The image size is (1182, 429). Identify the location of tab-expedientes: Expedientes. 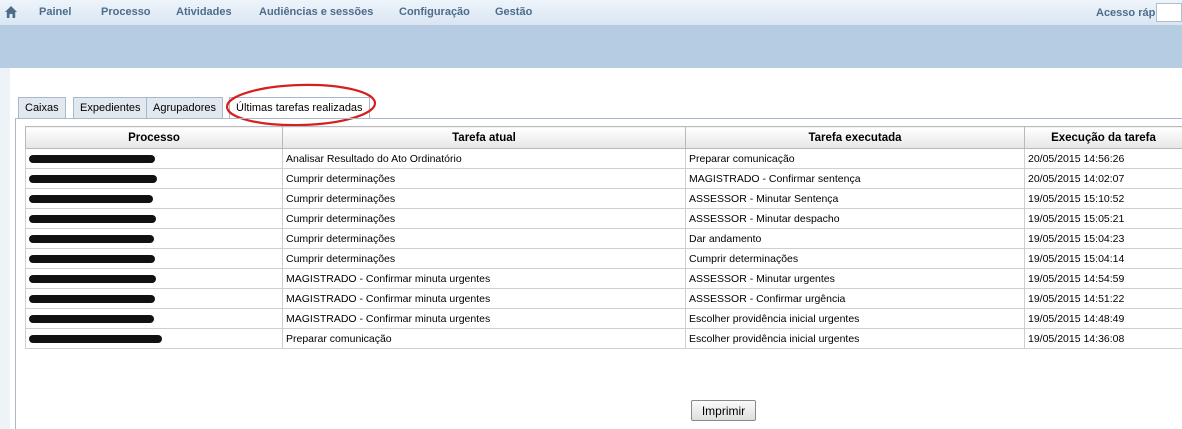
(110, 107).